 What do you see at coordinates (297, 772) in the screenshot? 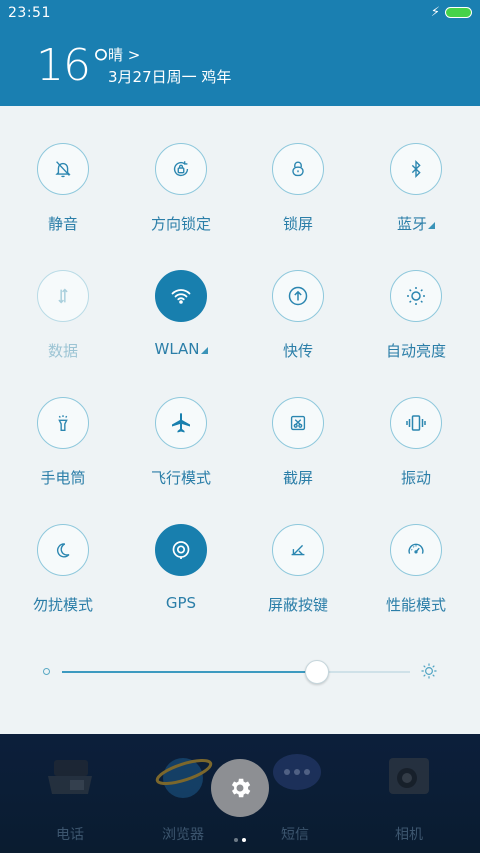
I see `messages-app-icon` at bounding box center [297, 772].